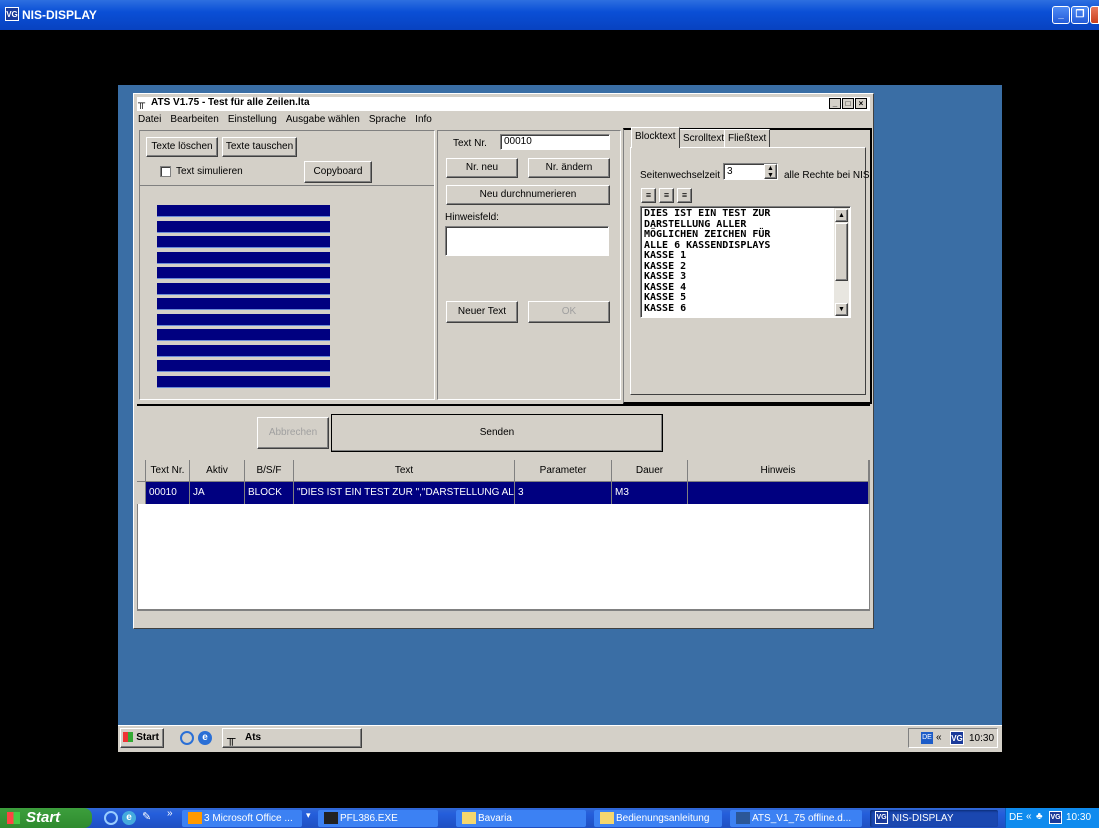 The image size is (1099, 828). I want to click on office-group-arrow-icon: ▾, so click(308, 815).